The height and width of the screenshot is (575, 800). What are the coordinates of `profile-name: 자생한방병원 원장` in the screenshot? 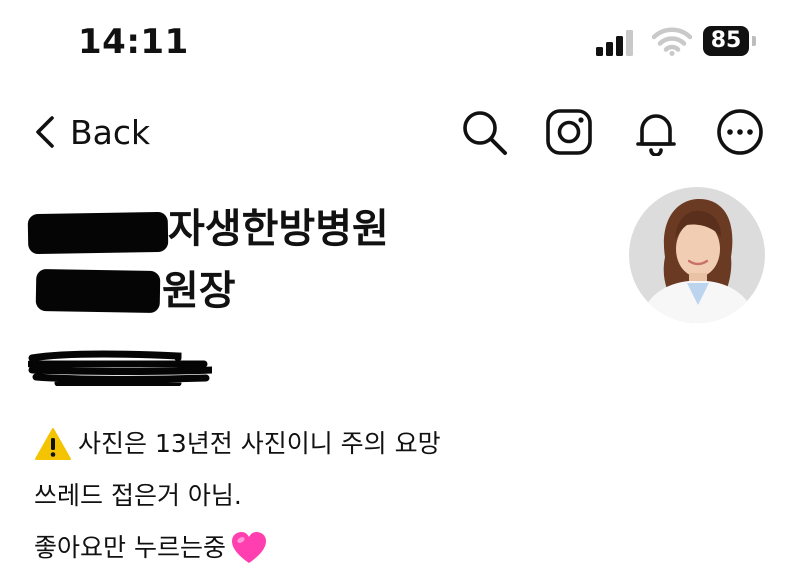 It's located at (209, 260).